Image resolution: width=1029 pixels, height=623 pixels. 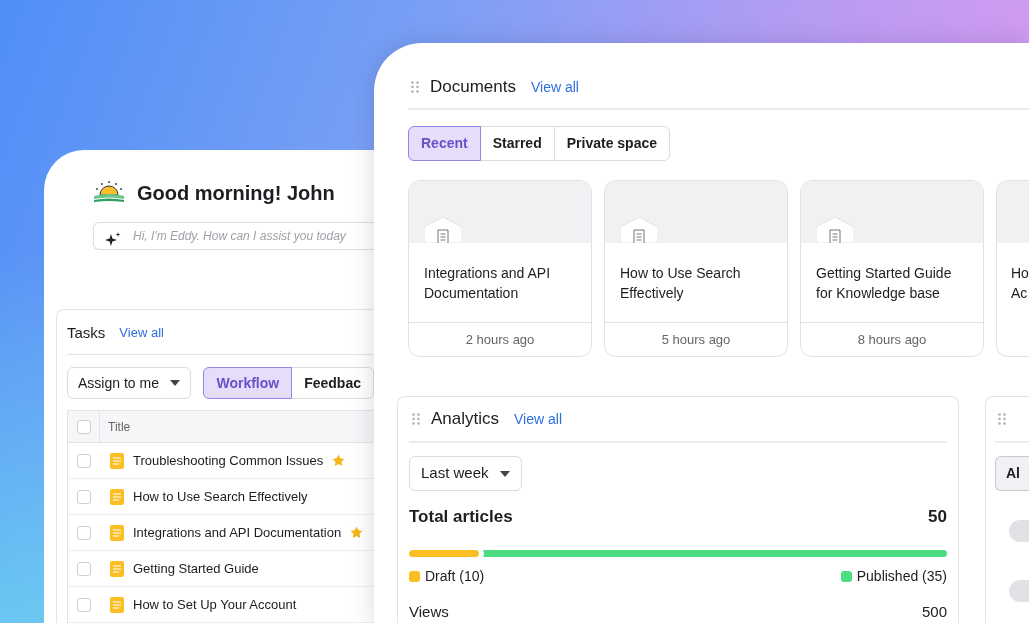 What do you see at coordinates (455, 576) in the screenshot?
I see `legend-label: Draft (10)` at bounding box center [455, 576].